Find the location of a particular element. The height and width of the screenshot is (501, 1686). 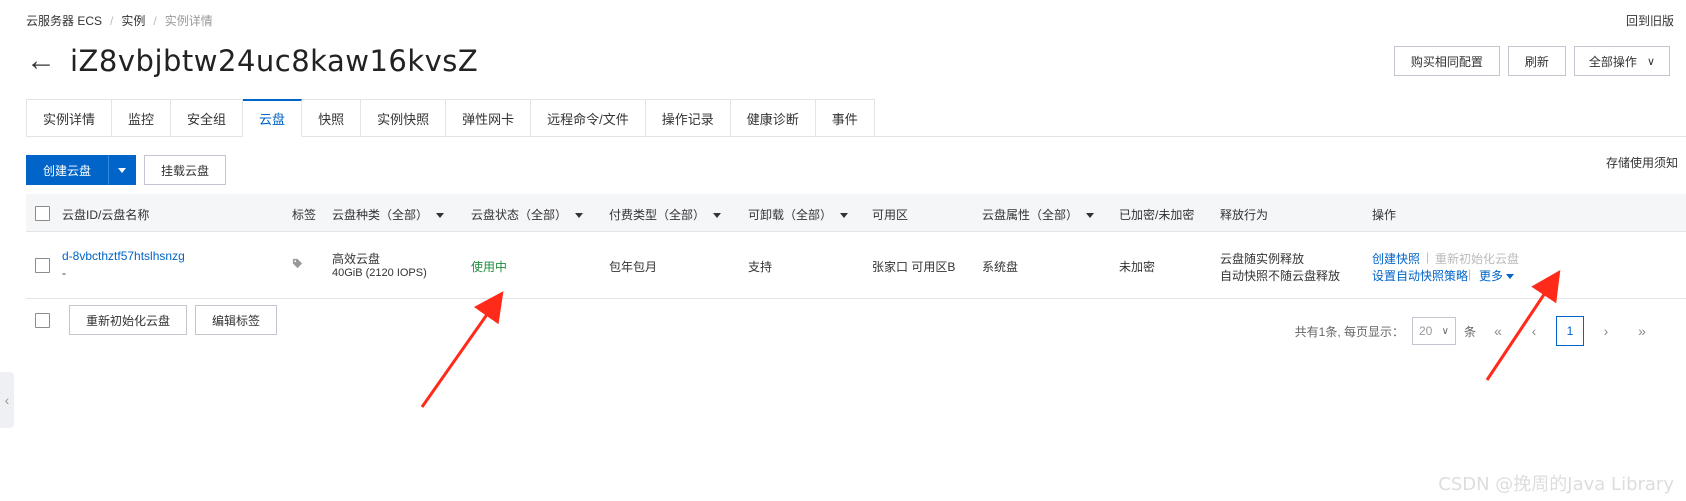

header-disk-type-filter: 云盘种类（全部） is located at coordinates (388, 214).